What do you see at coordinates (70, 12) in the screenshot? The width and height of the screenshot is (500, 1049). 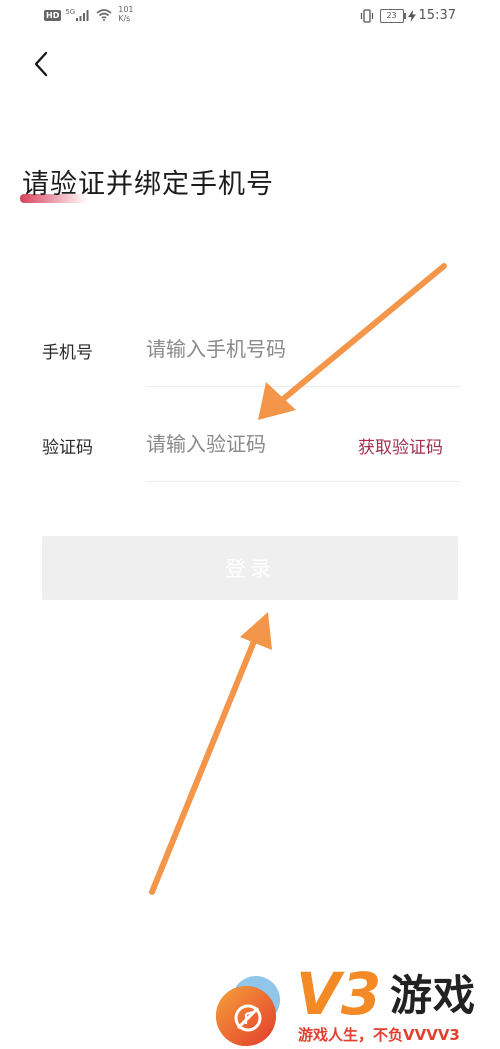 I see `network-type: 5G` at bounding box center [70, 12].